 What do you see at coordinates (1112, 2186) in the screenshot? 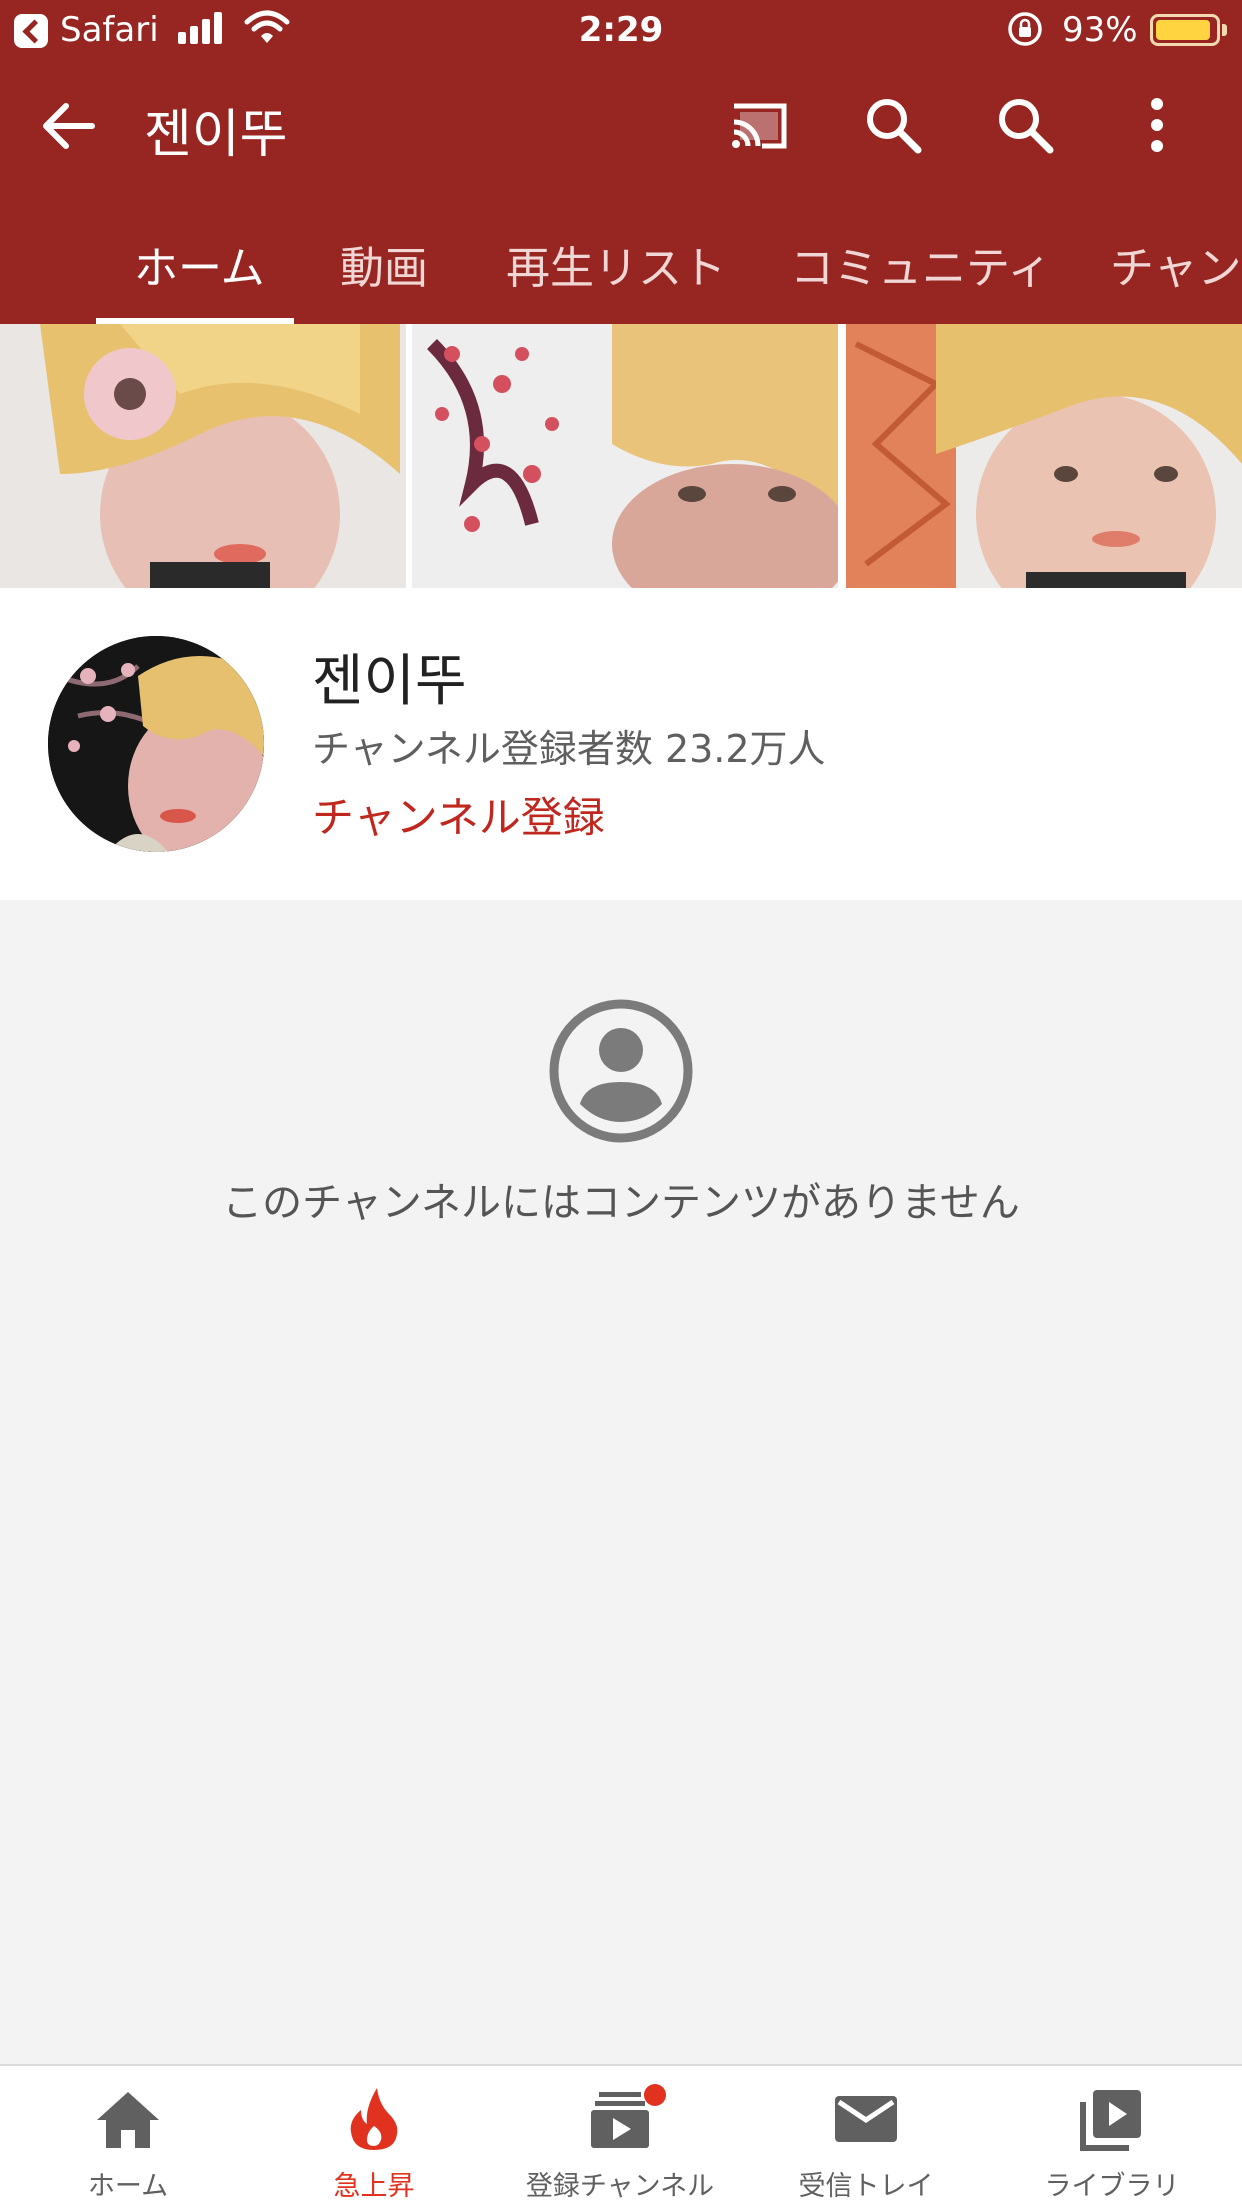
I see `nav-label: ライブラリ` at bounding box center [1112, 2186].